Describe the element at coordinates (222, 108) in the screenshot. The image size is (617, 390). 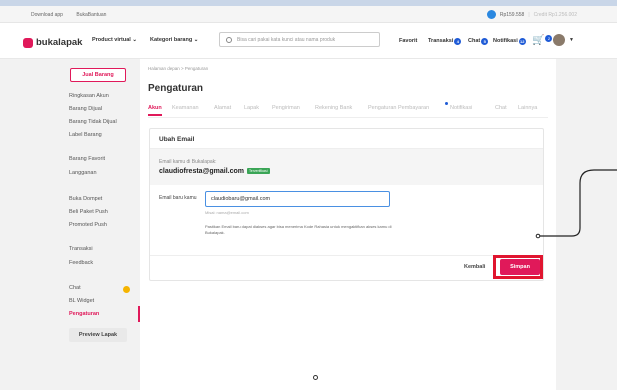
I see `tab-alamat: Alamat` at that location.